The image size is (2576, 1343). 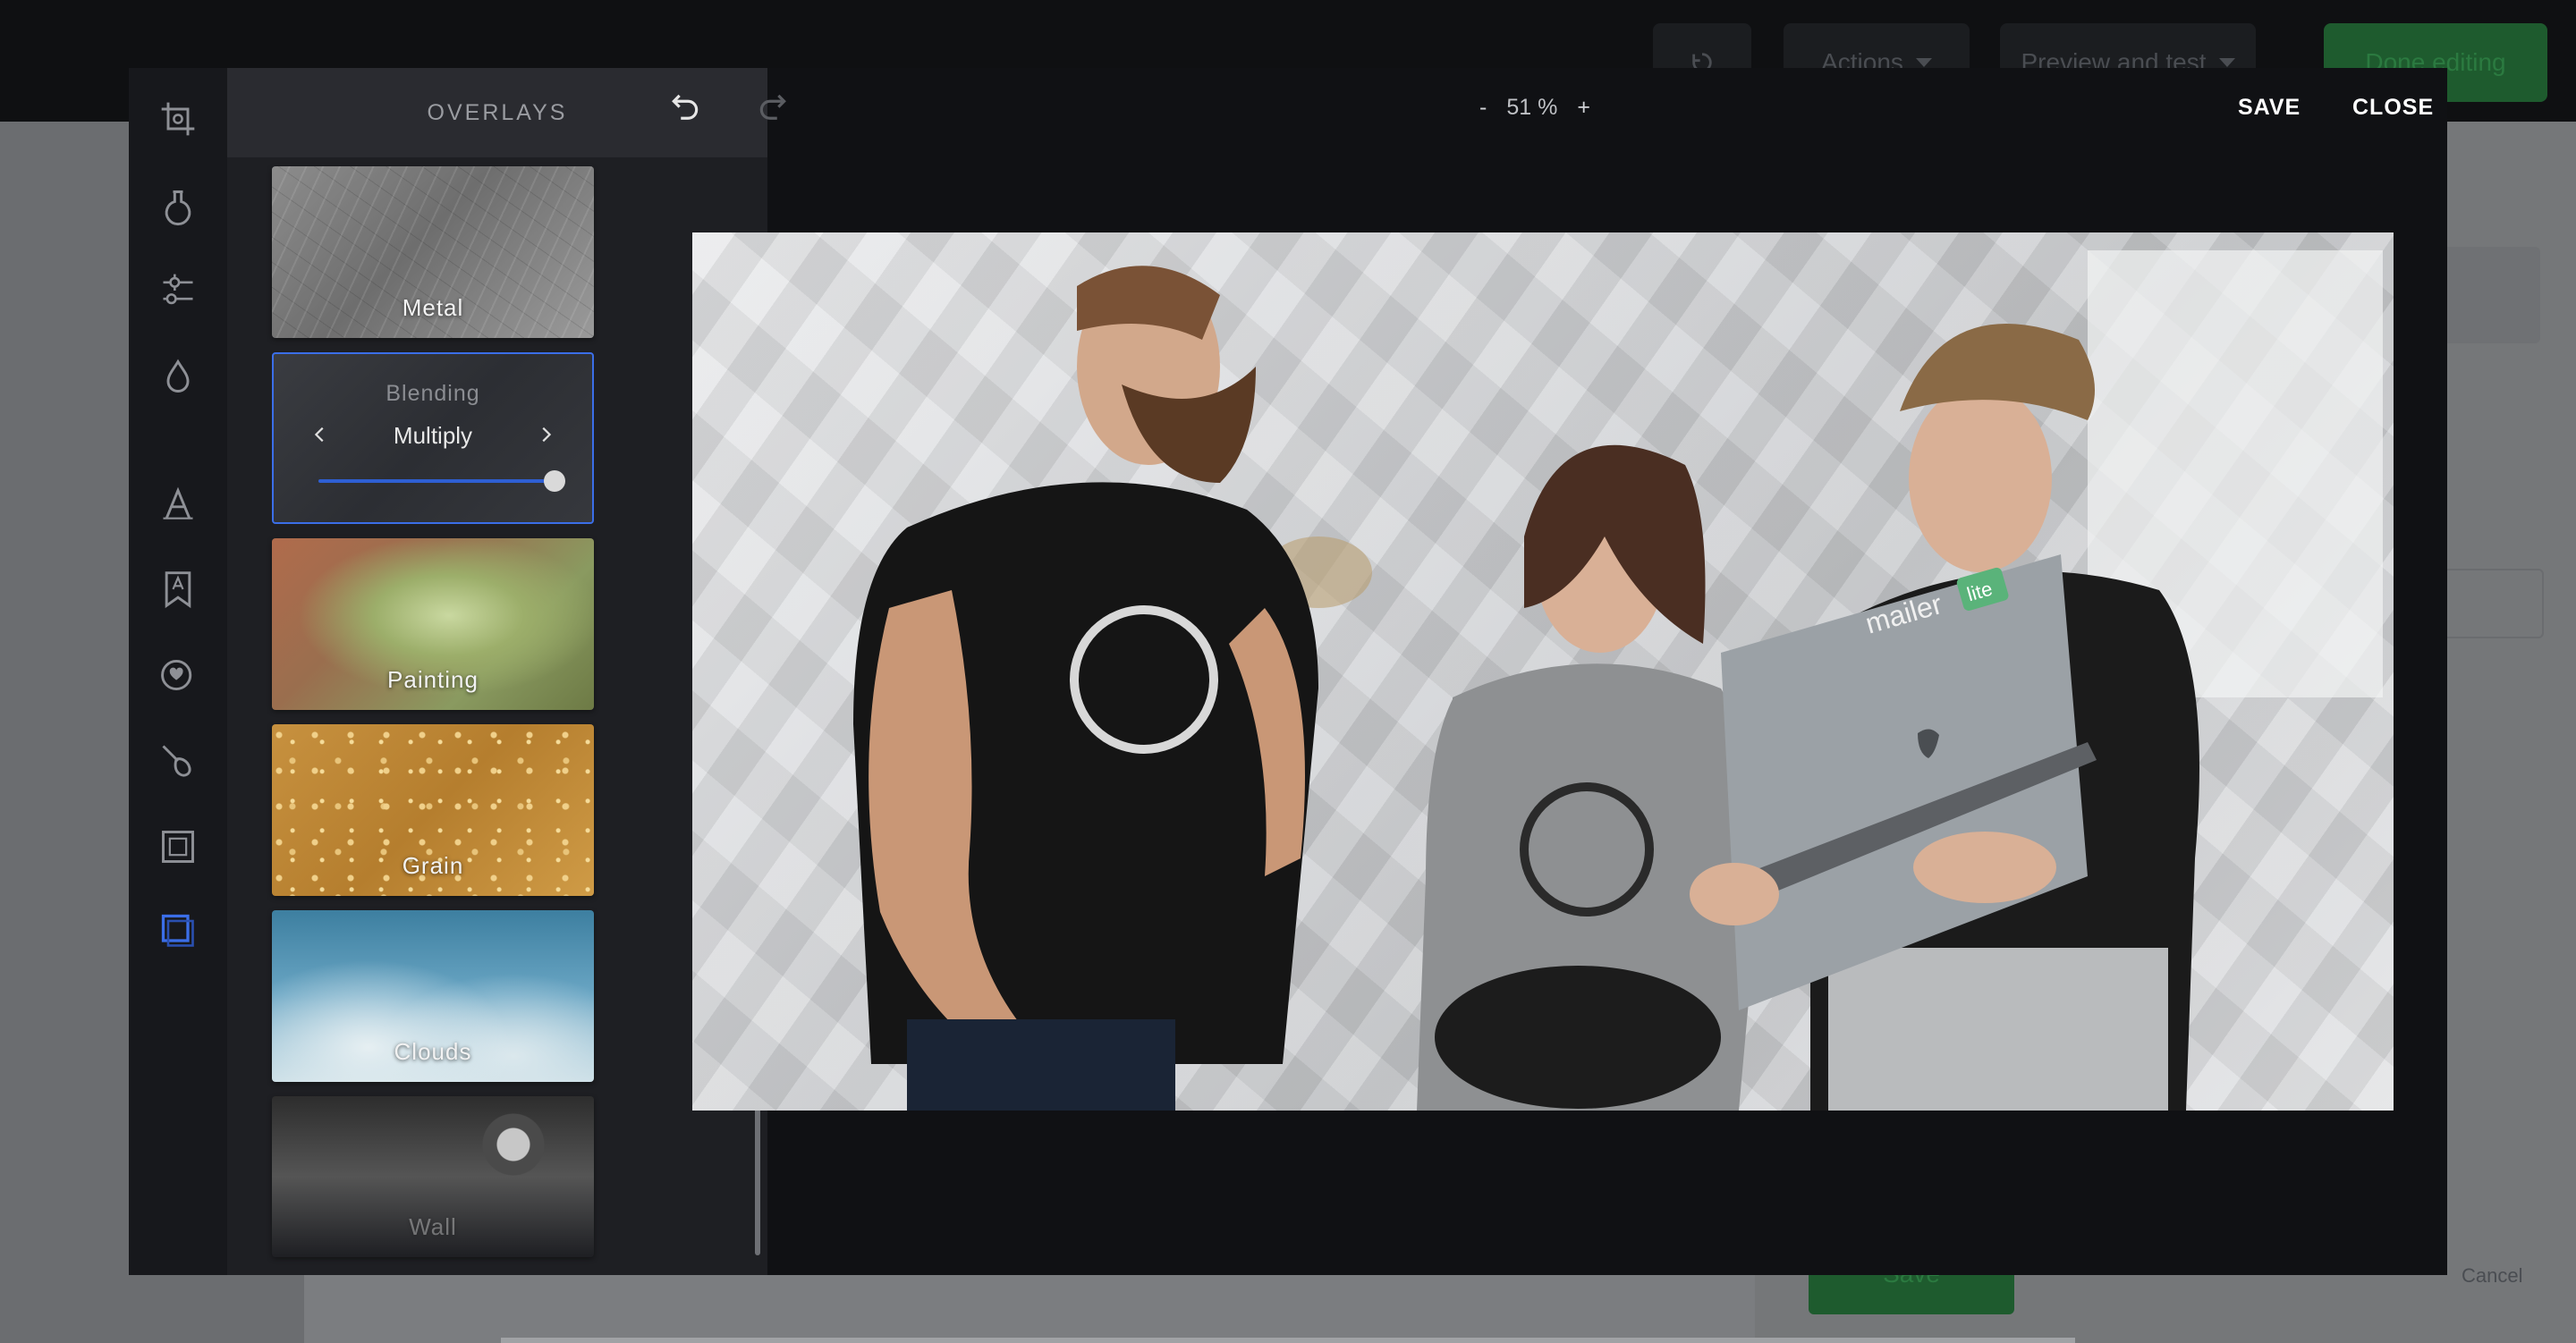 What do you see at coordinates (1583, 108) in the screenshot?
I see `zoom-in-button: +` at bounding box center [1583, 108].